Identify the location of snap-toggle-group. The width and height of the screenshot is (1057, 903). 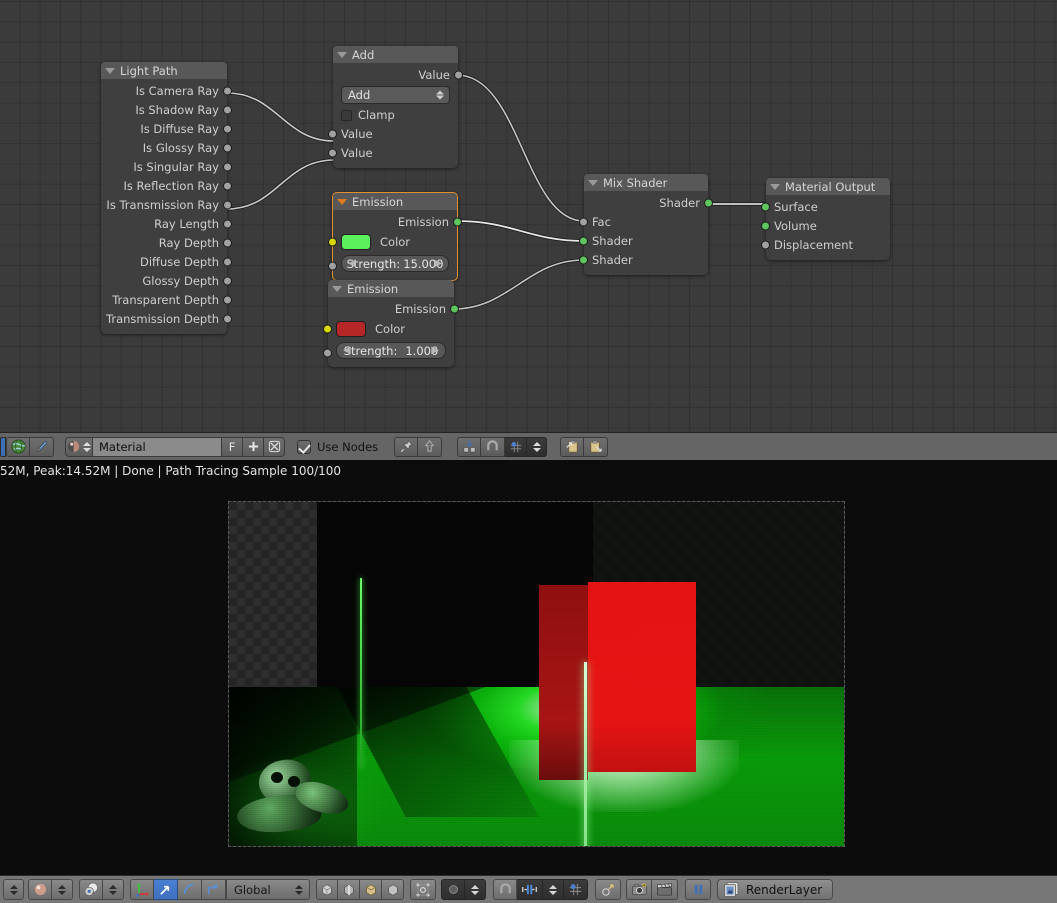
(540, 889).